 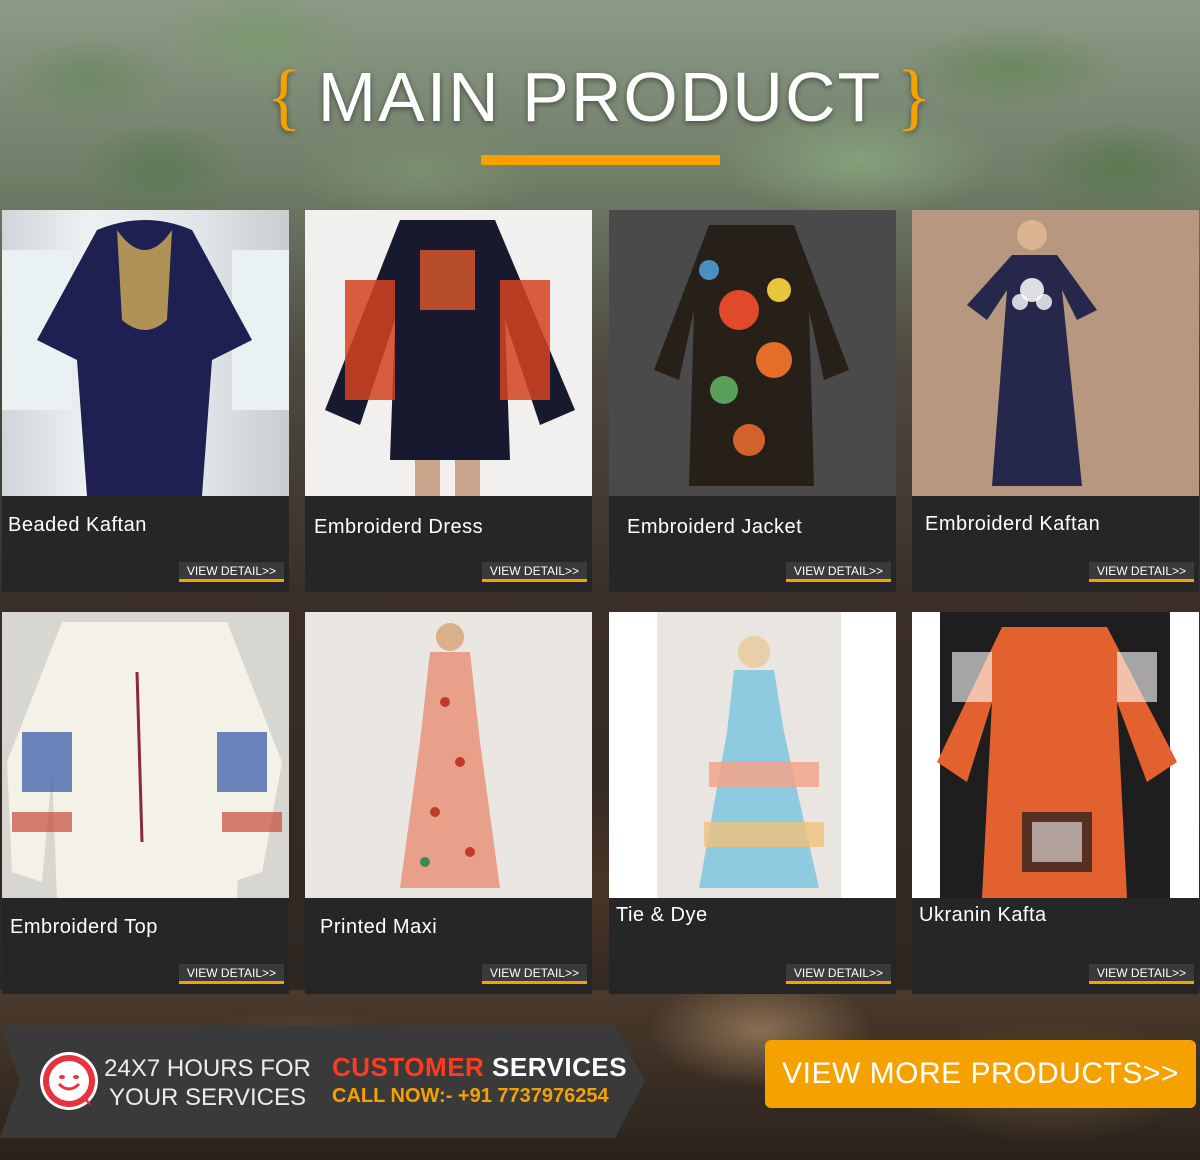 What do you see at coordinates (533, 1096) in the screenshot?
I see `phone-number: +91 7737976254` at bounding box center [533, 1096].